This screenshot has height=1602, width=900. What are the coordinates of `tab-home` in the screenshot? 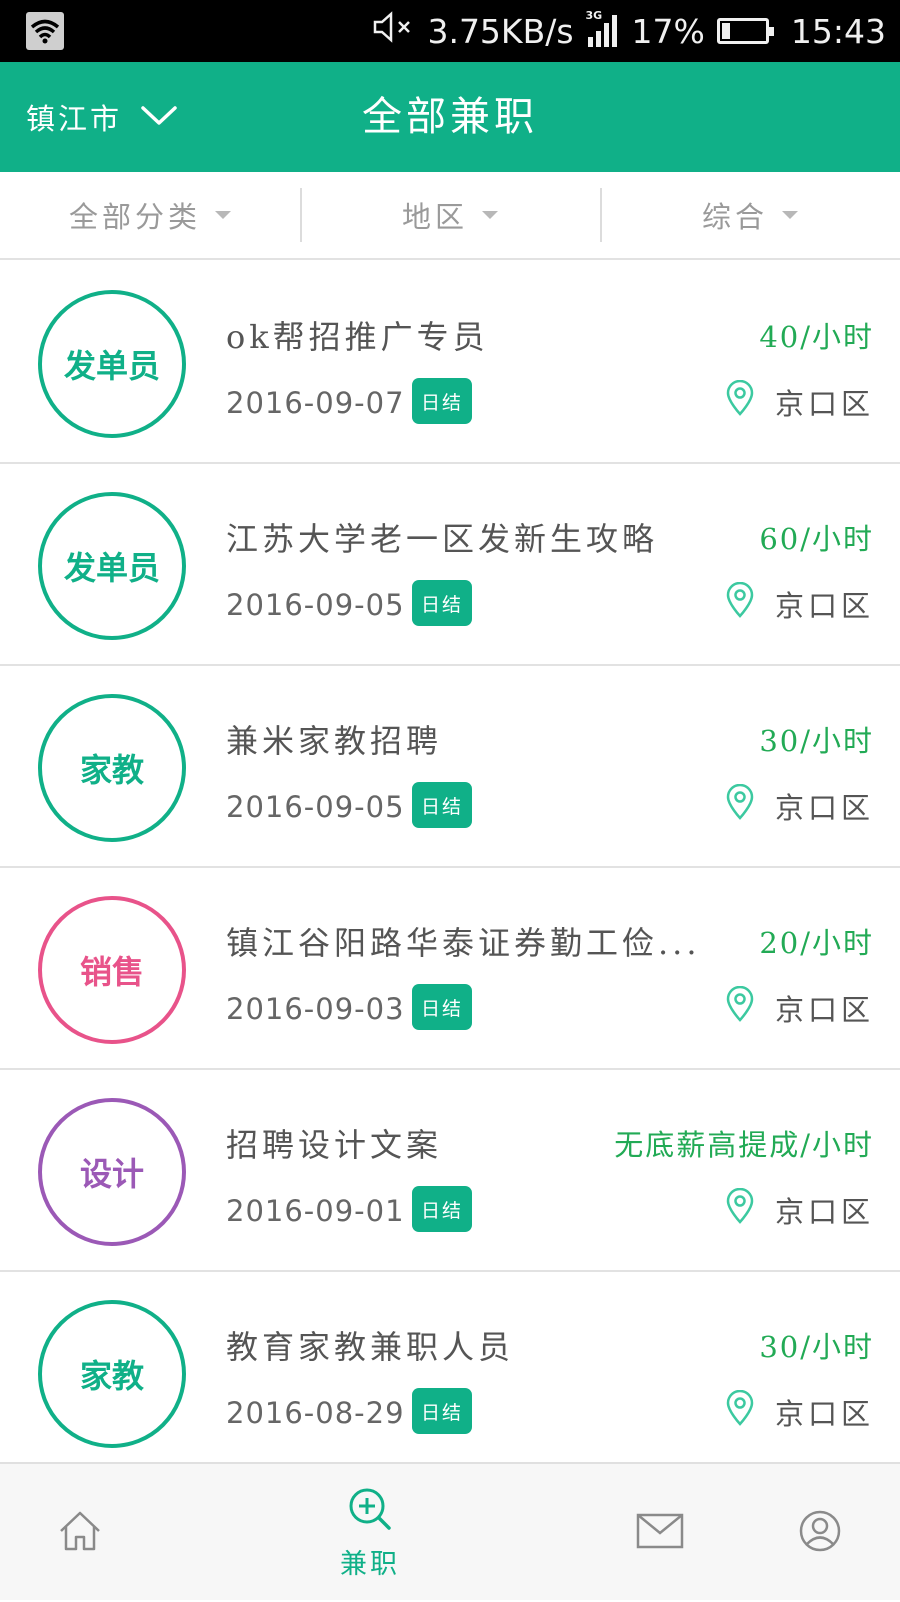 It's located at (80, 1533).